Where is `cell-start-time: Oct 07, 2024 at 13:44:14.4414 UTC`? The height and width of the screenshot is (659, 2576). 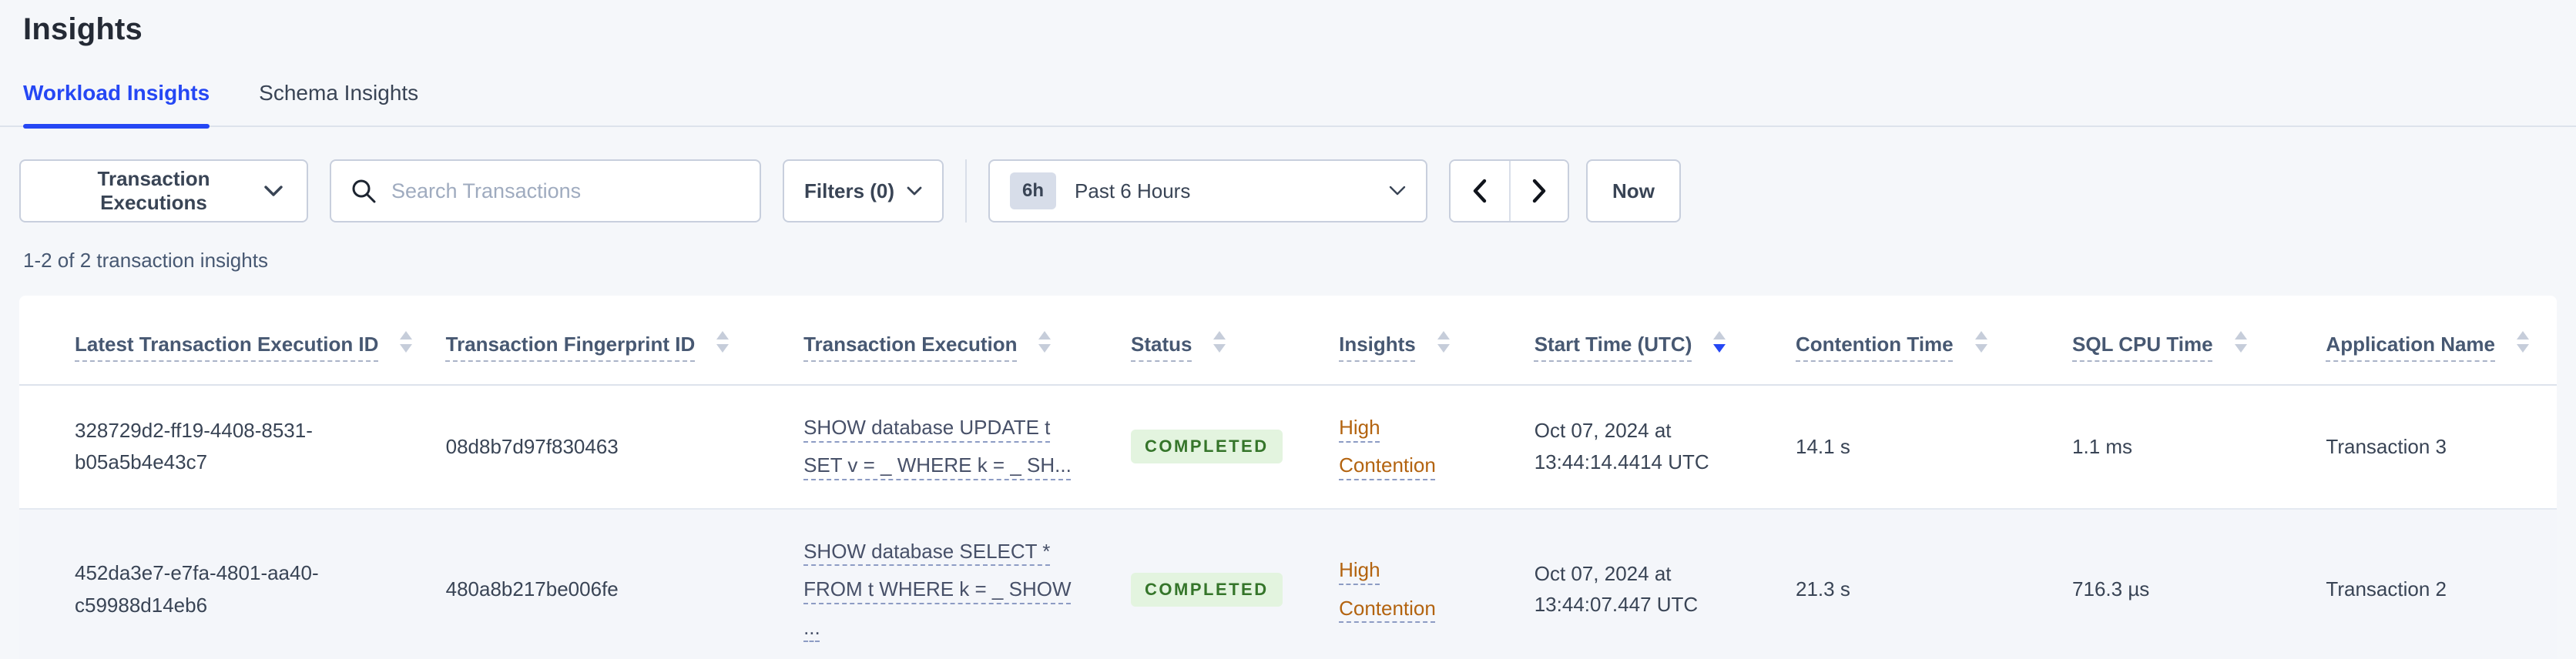
cell-start-time: Oct 07, 2024 at 13:44:14.4414 UTC is located at coordinates (1621, 446).